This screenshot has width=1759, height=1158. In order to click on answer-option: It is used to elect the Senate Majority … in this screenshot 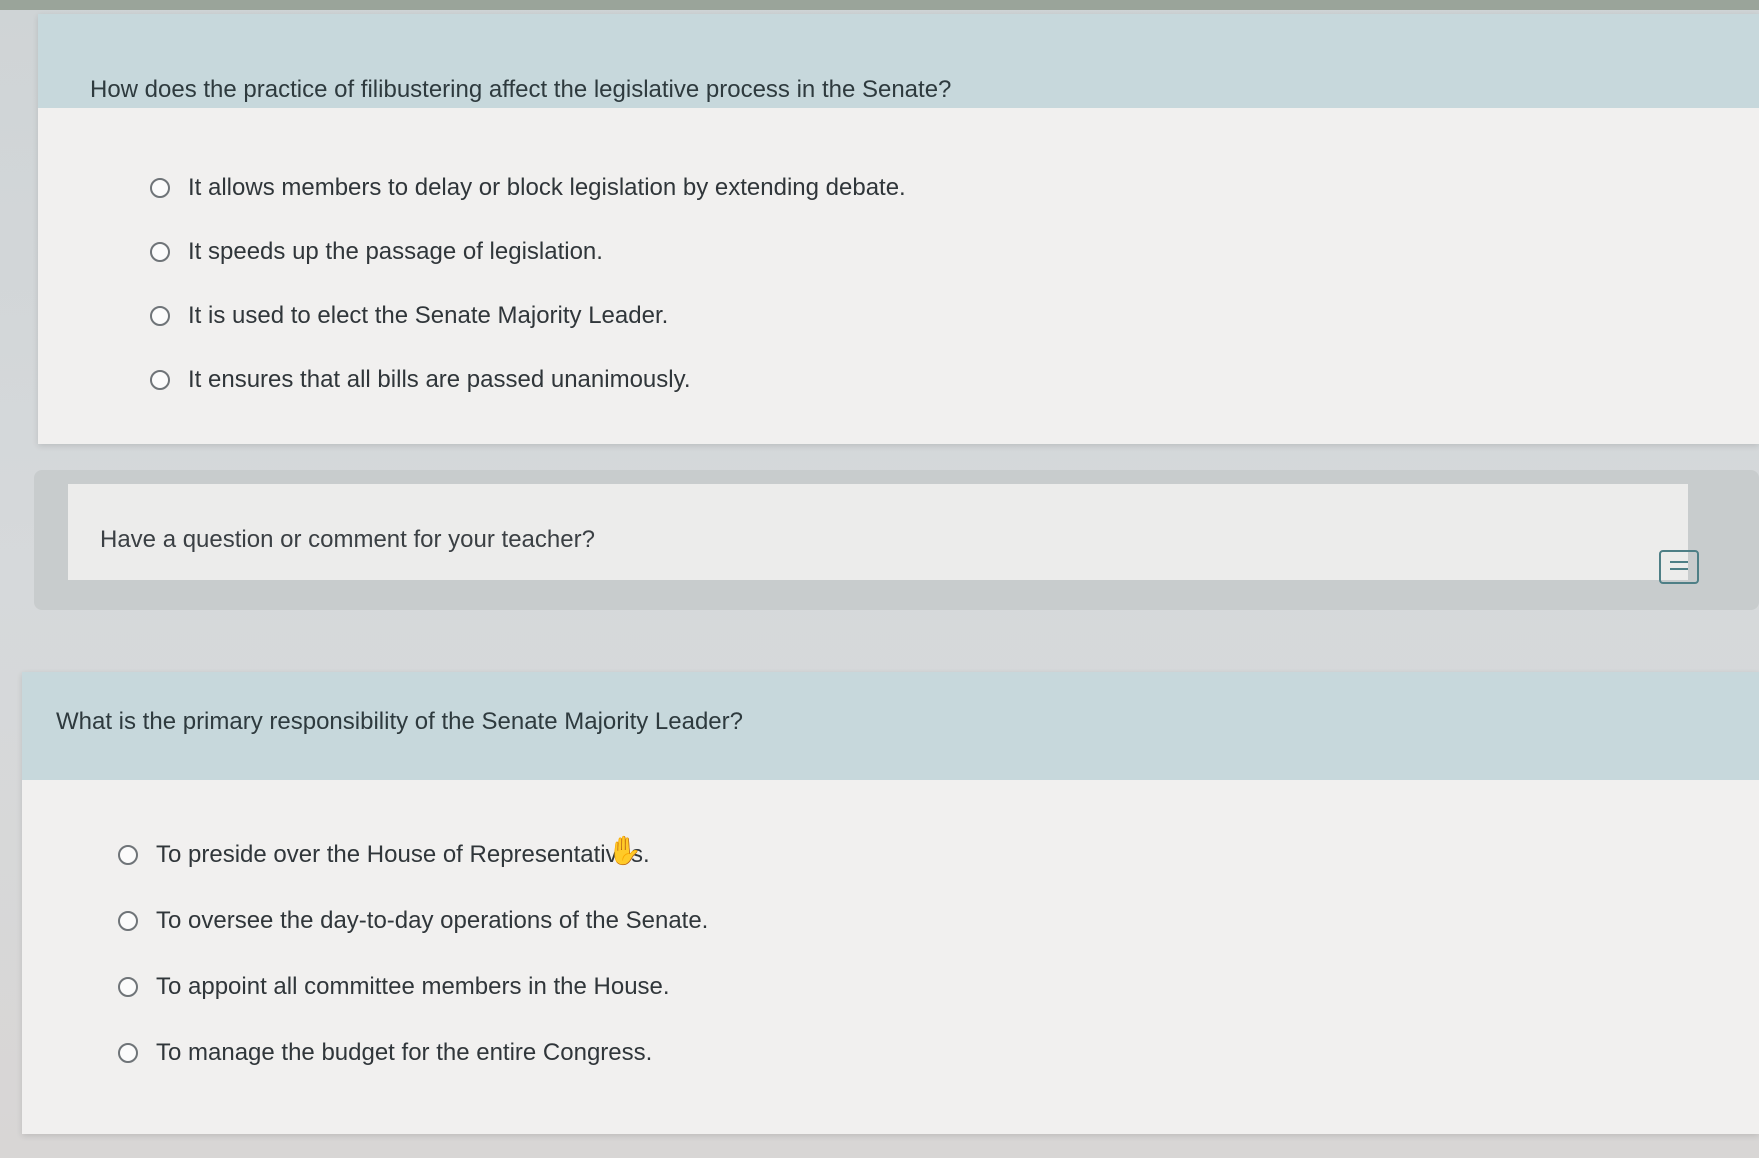, I will do `click(954, 316)`.